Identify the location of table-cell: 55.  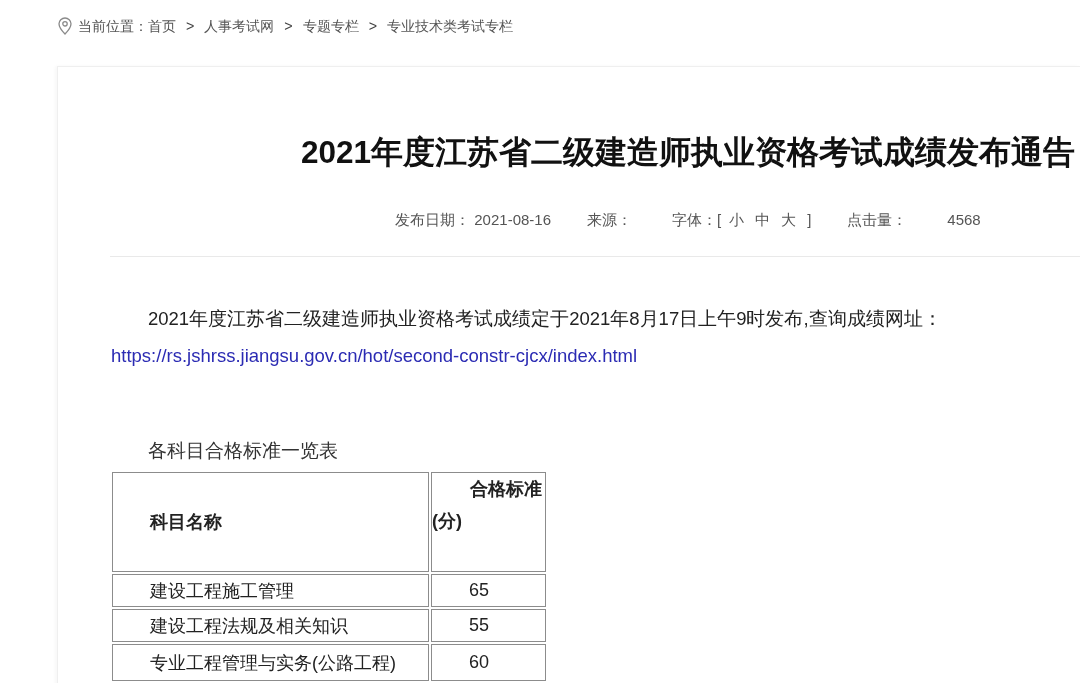
(488, 625).